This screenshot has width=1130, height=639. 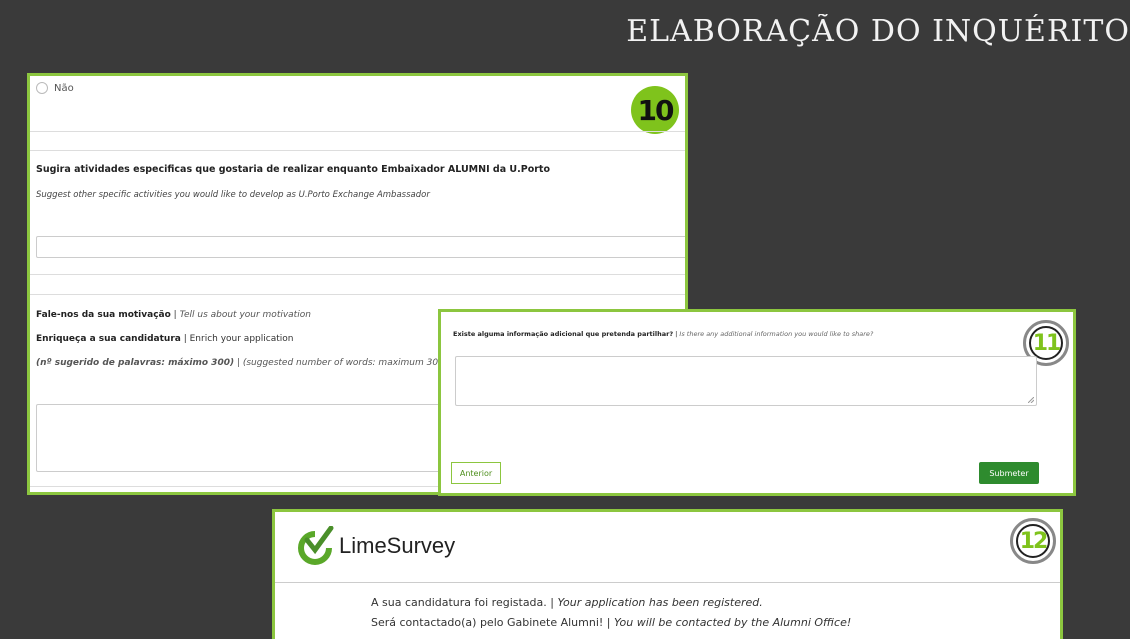 I want to click on registered-message-pt: A sua candidatura foi registada. |, so click(x=464, y=602).